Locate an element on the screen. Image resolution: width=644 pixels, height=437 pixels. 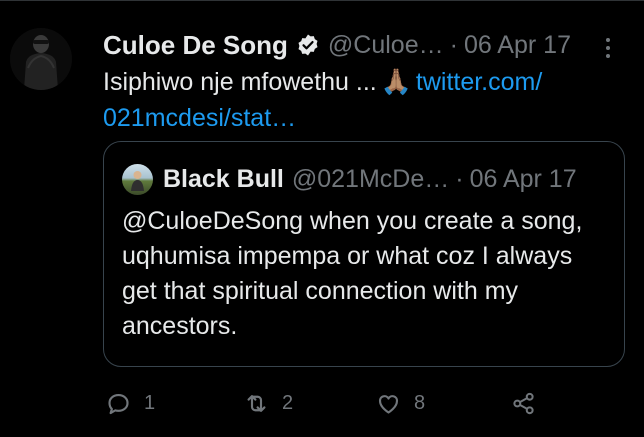
share-button is located at coordinates (523, 403).